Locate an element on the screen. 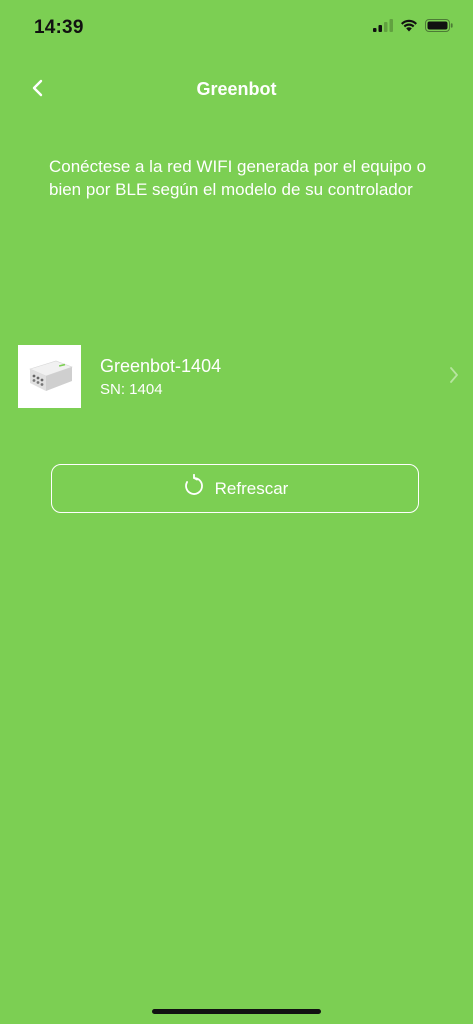 This screenshot has width=473, height=1024. chevron-right-icon is located at coordinates (454, 377).